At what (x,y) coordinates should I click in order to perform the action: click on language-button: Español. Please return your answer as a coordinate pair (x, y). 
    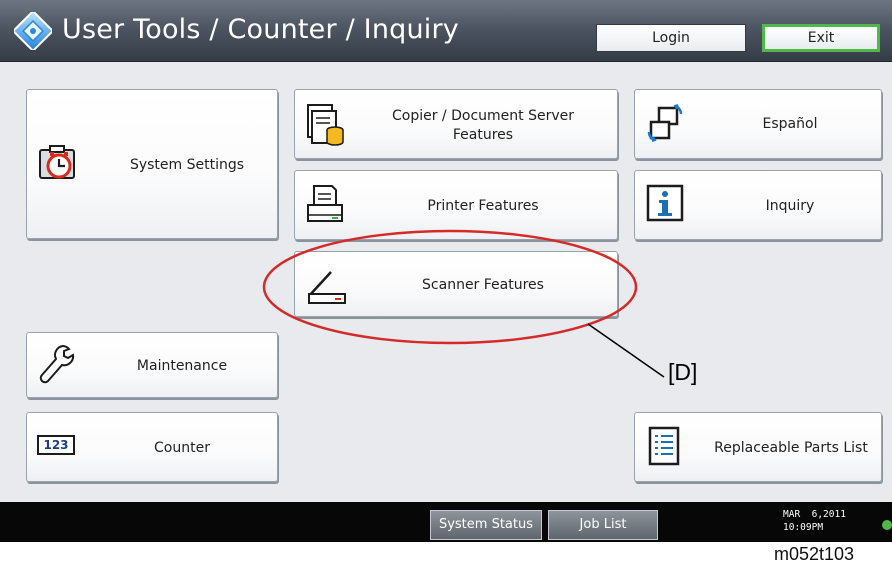
    Looking at the image, I should click on (758, 124).